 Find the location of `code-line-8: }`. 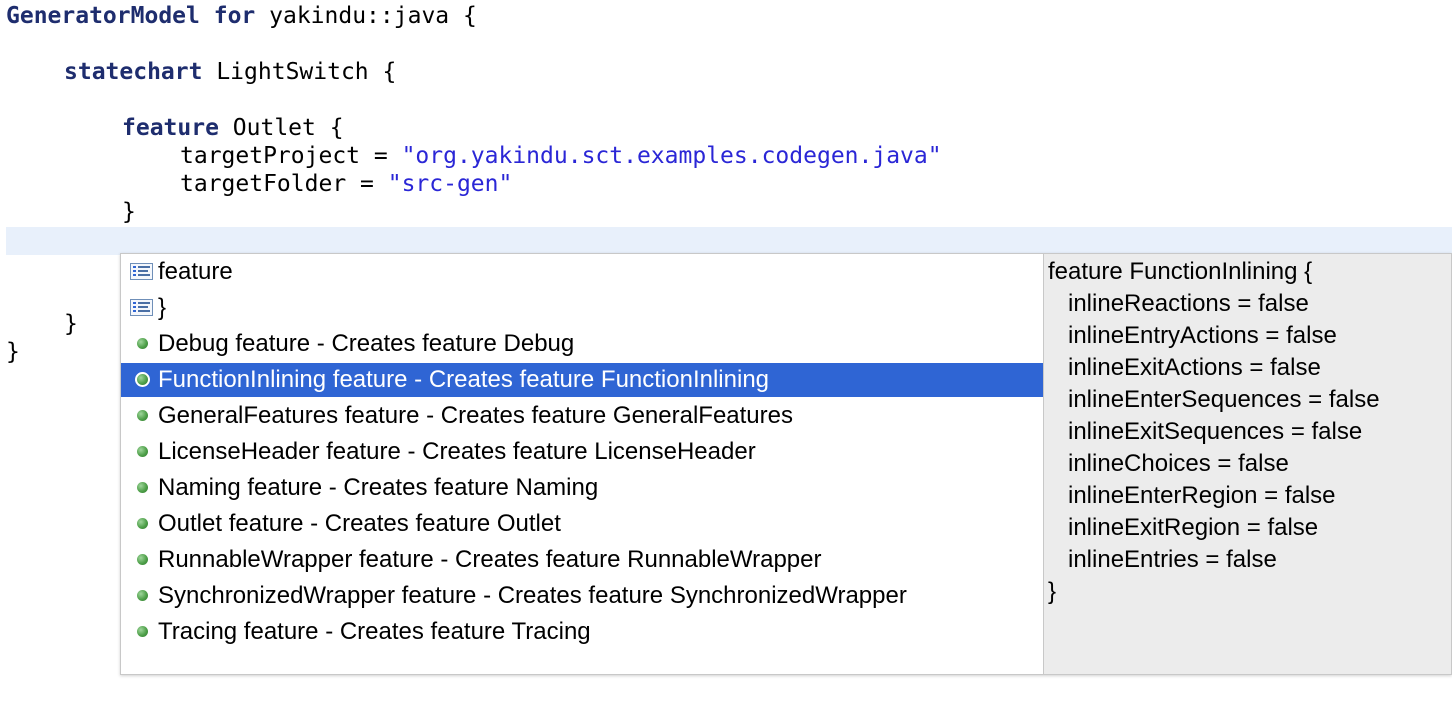

code-line-8: } is located at coordinates (13, 352).